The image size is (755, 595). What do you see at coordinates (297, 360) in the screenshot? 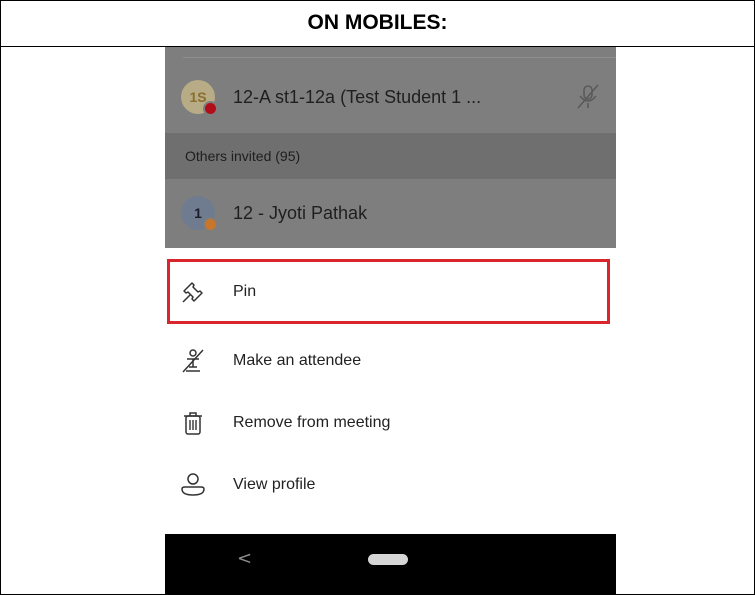
I see `menu-item-label: Make an attendee` at bounding box center [297, 360].